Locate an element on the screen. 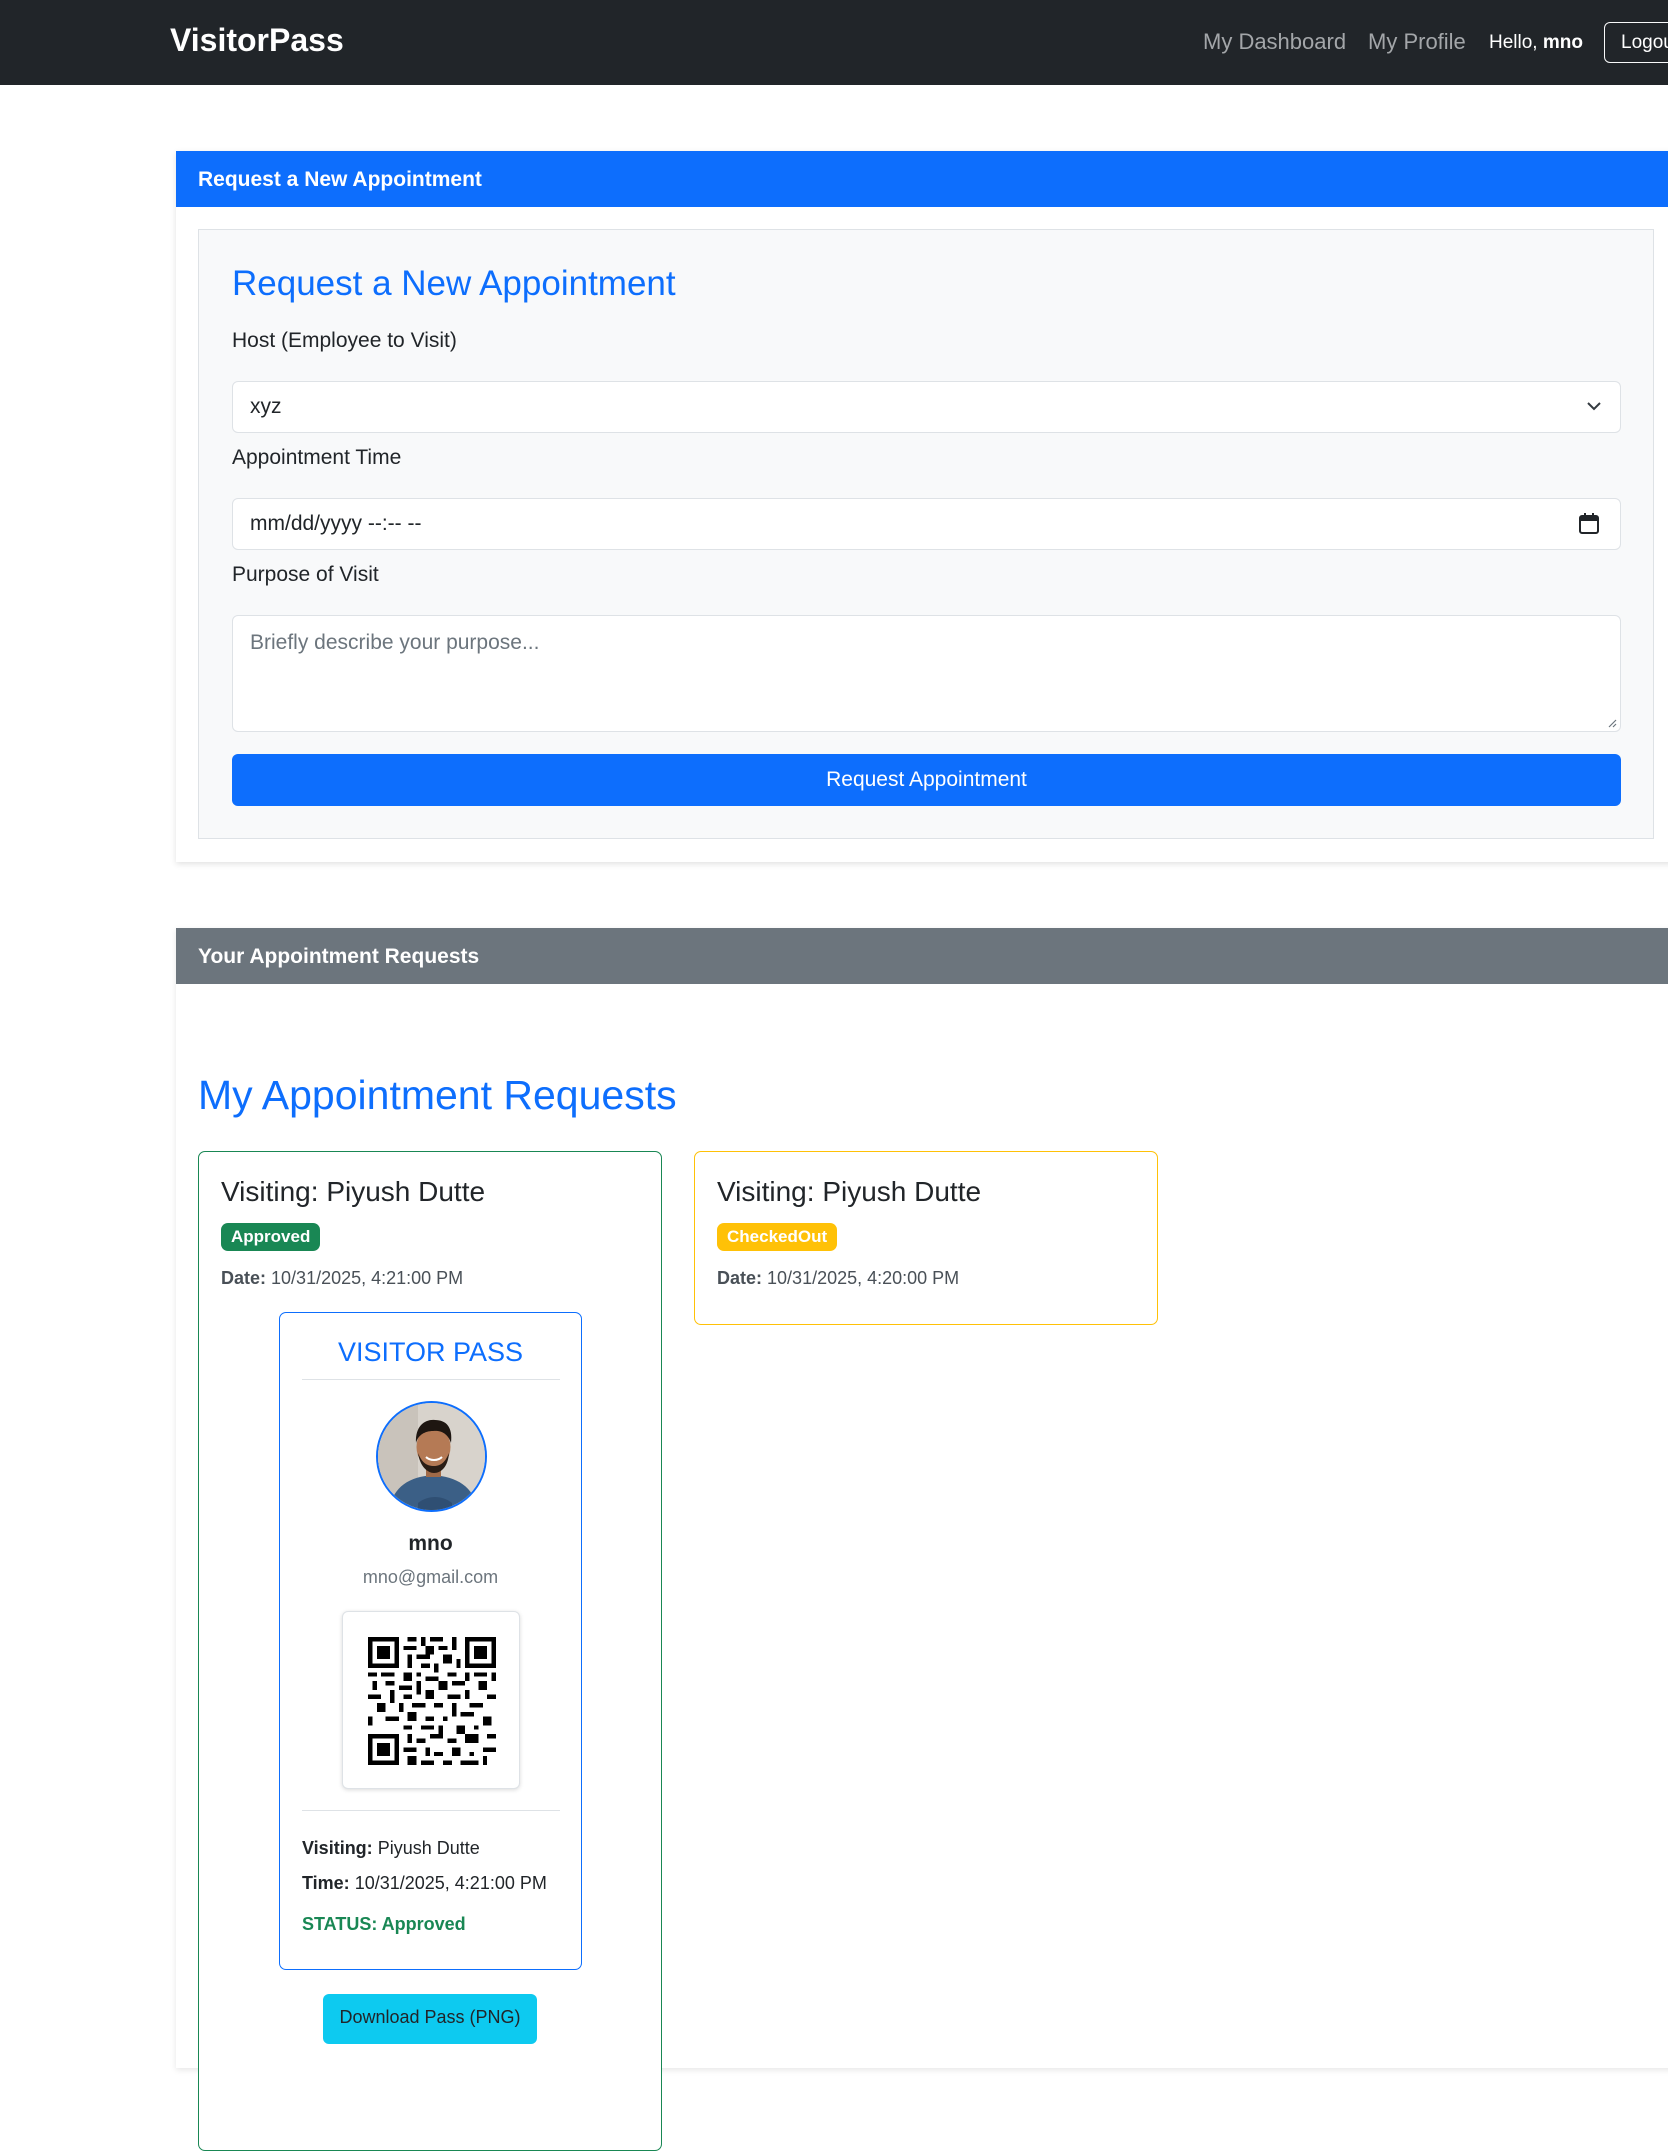 This screenshot has height=2151, width=1668. logout-button: Logout is located at coordinates (1636, 42).